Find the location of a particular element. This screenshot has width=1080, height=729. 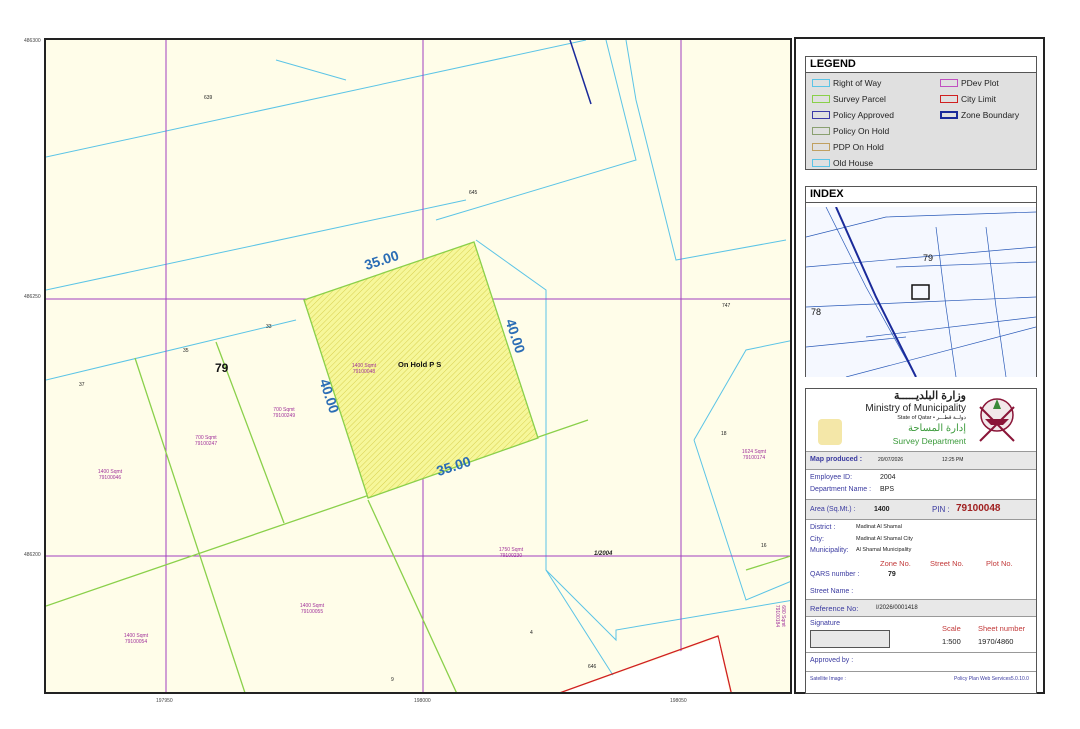

index-zone-79: 79 is located at coordinates (928, 258).